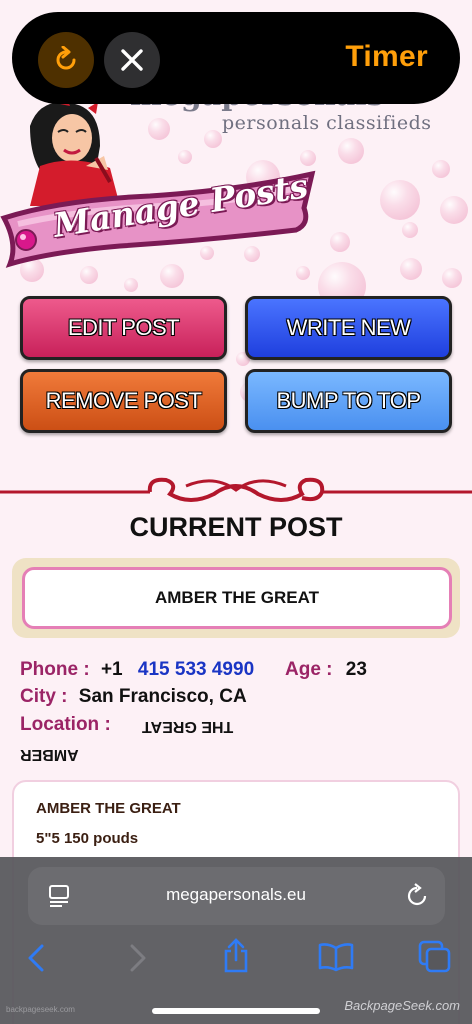 The width and height of the screenshot is (472, 1024). I want to click on brand-tagline: personals classifieds, so click(327, 123).